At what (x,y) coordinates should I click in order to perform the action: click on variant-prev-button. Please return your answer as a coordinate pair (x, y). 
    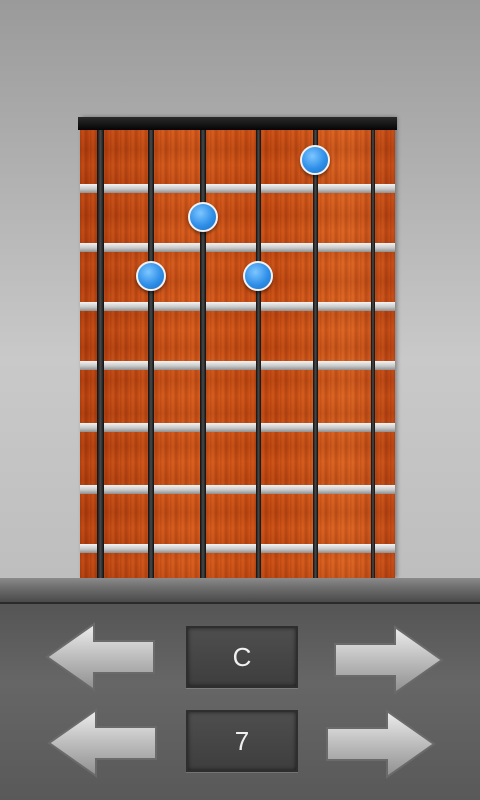
    Looking at the image, I should click on (103, 743).